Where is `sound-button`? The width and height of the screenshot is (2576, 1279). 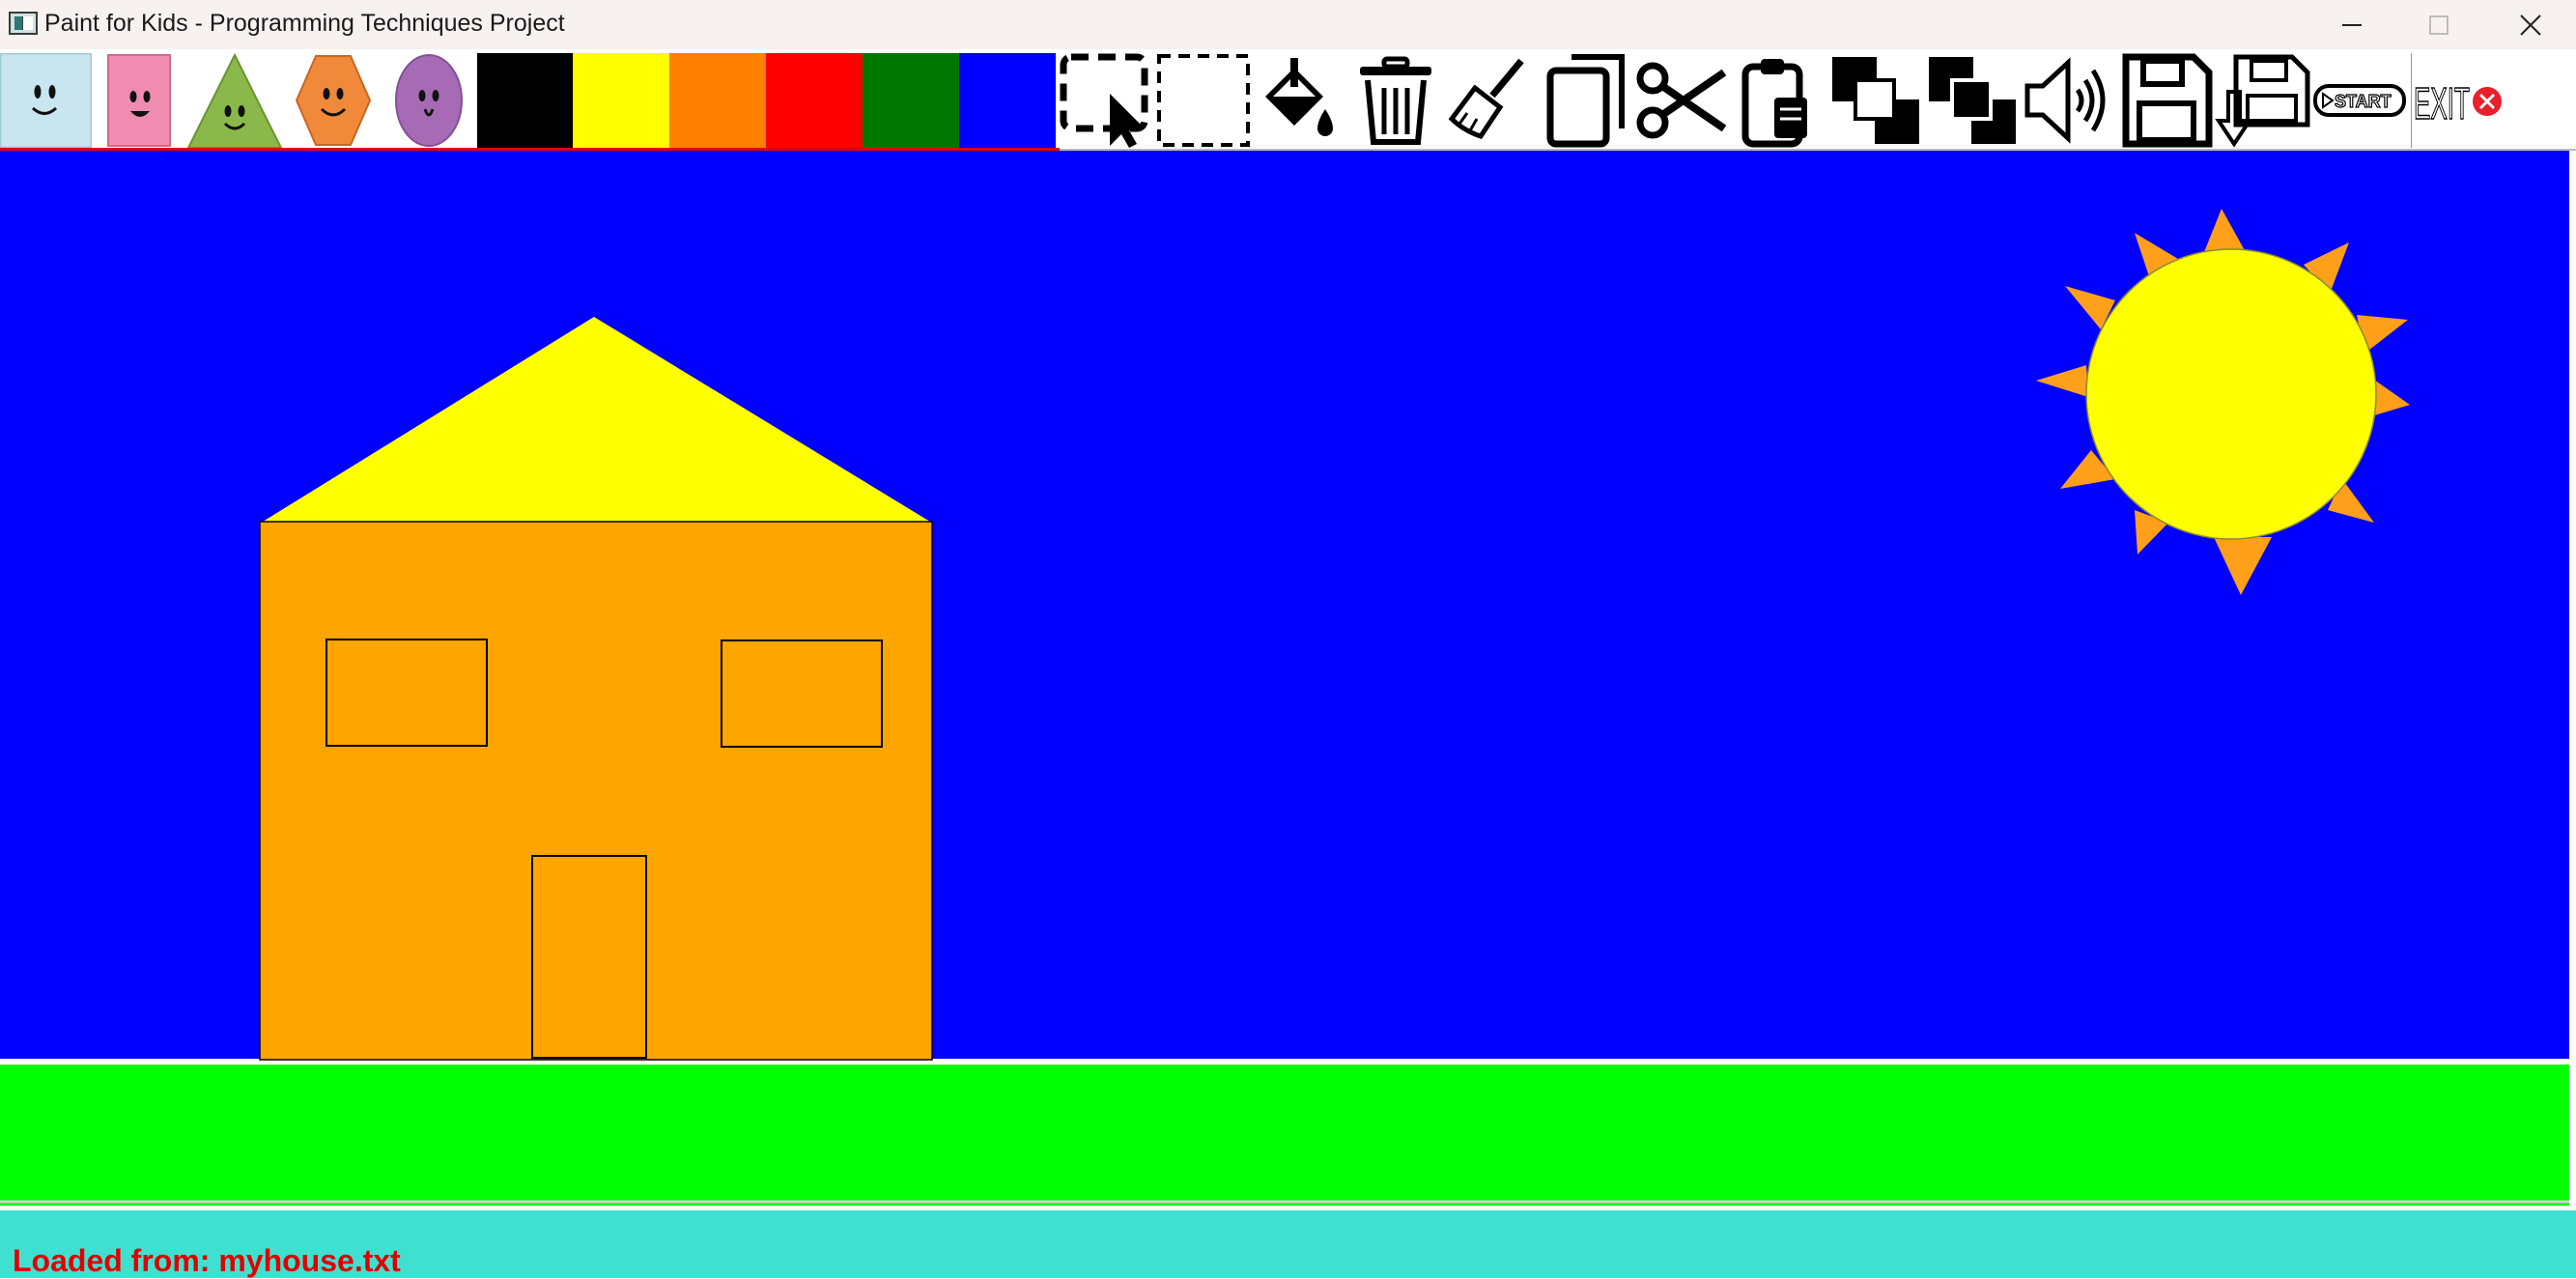
sound-button is located at coordinates (2070, 100).